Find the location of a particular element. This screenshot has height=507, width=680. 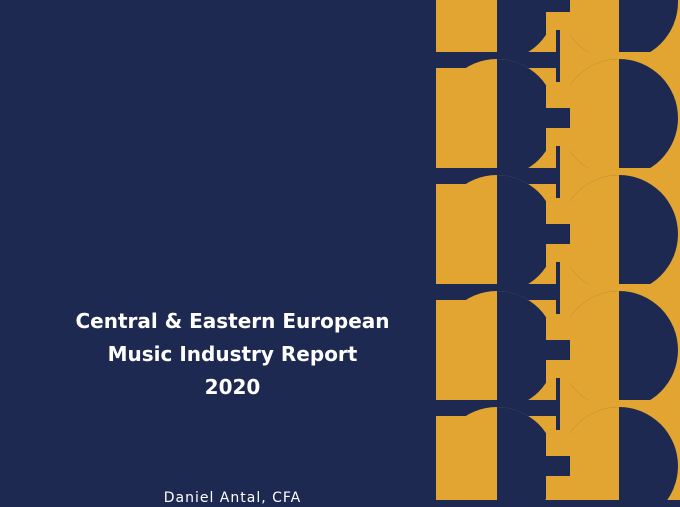

report-author: Daniel Antal, CFA is located at coordinates (232, 498).